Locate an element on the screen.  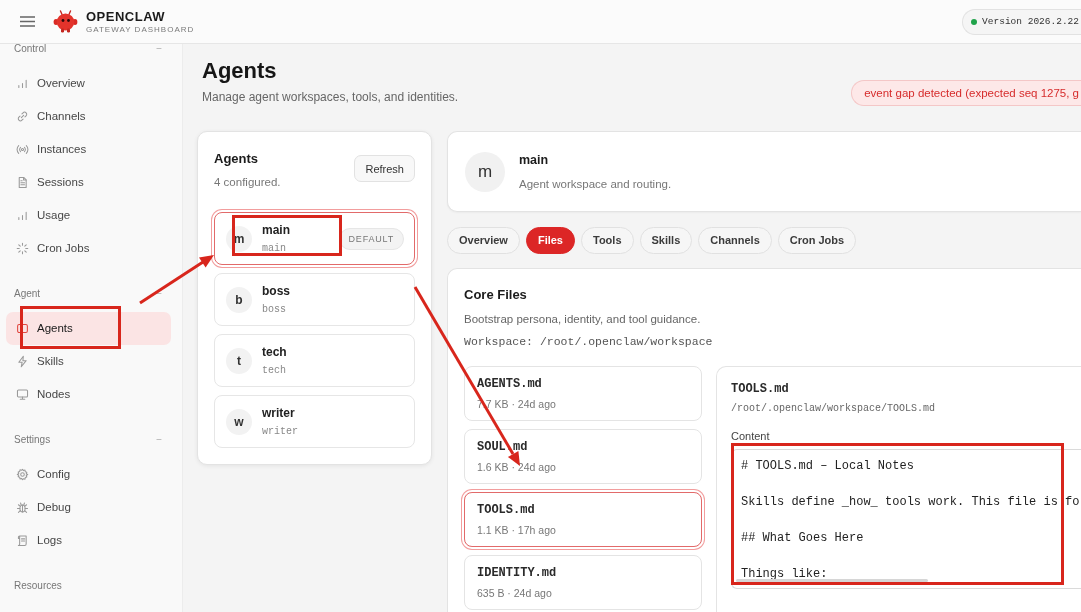
document-icon is located at coordinates (22, 182).